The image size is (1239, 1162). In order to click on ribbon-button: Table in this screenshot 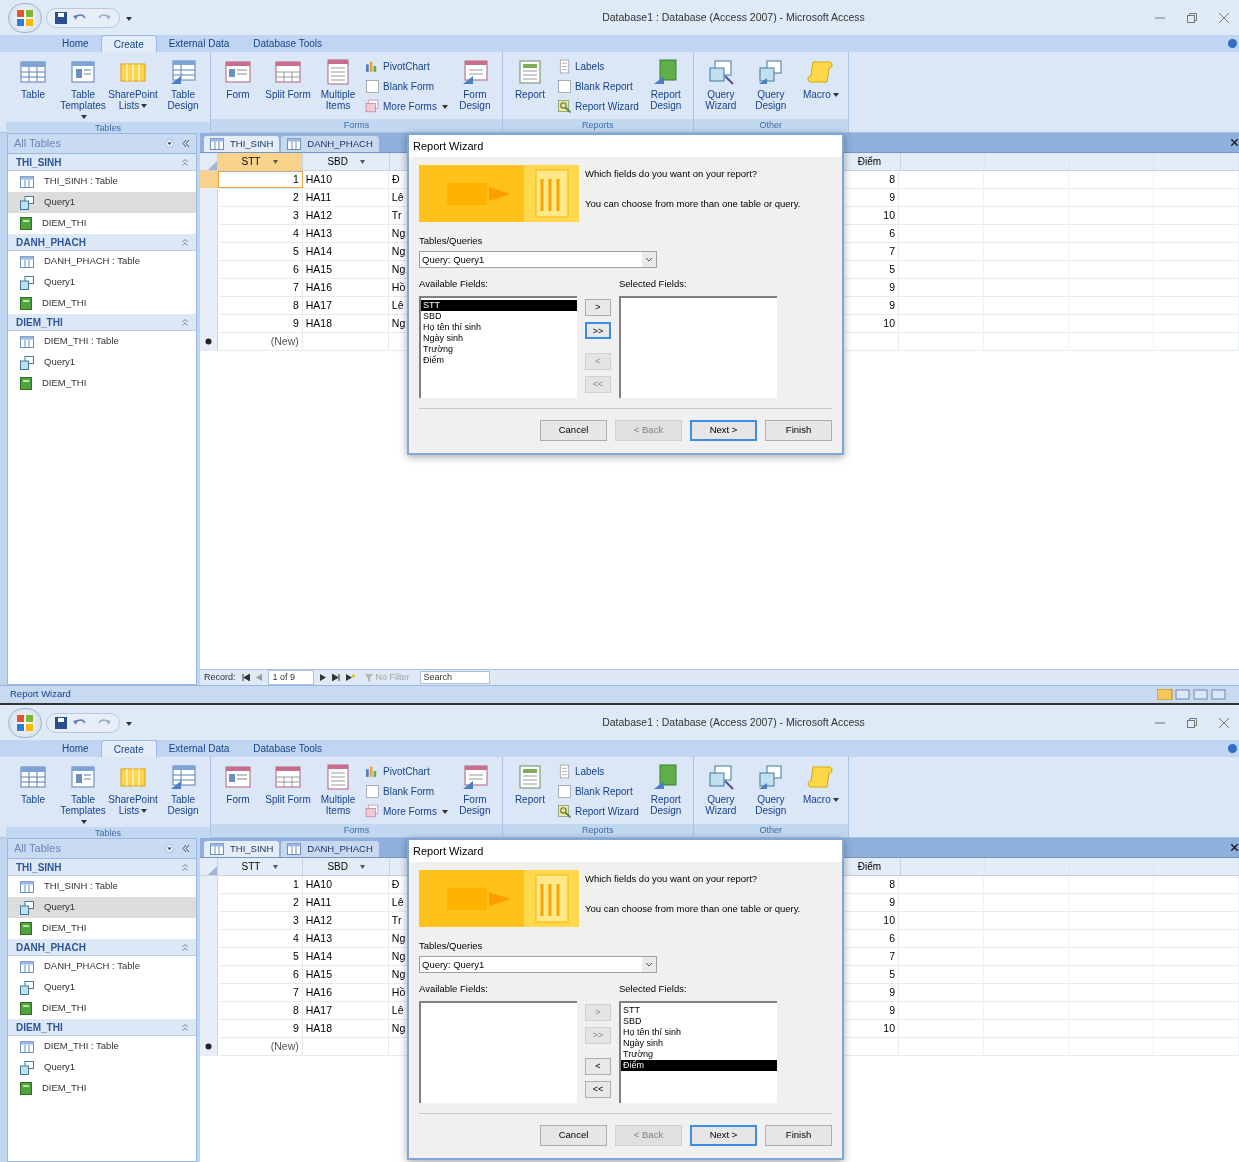, I will do `click(33, 784)`.